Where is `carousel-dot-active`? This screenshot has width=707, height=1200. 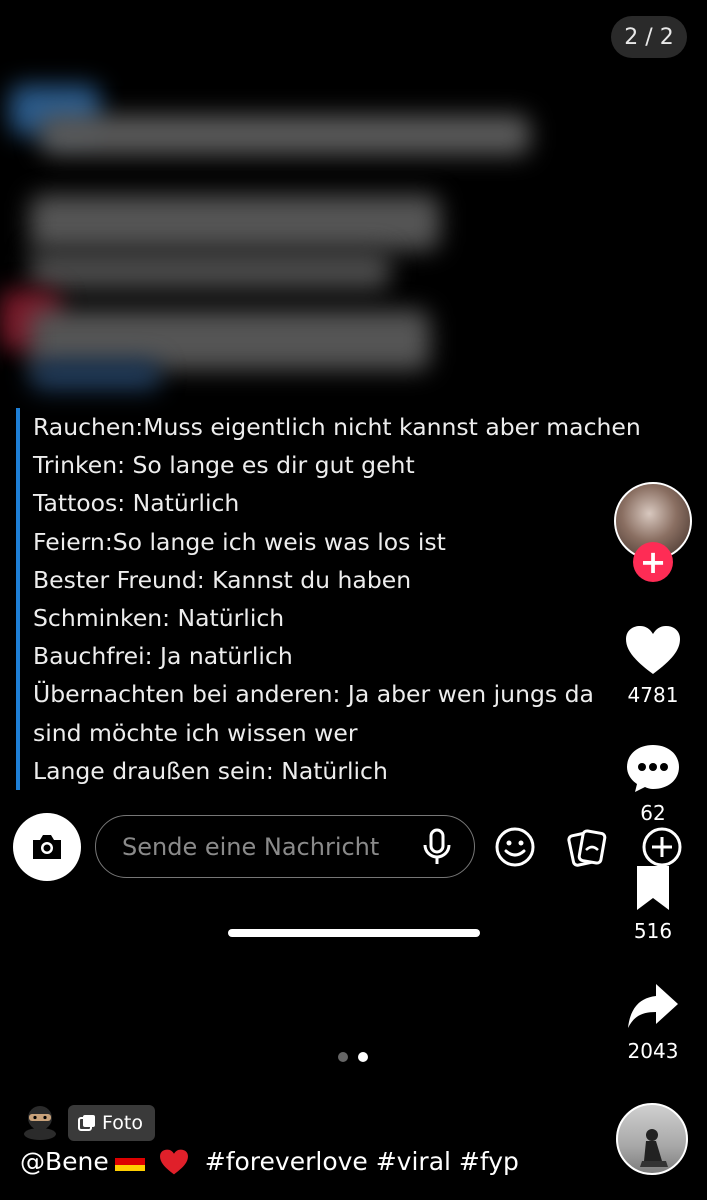 carousel-dot-active is located at coordinates (363, 1057).